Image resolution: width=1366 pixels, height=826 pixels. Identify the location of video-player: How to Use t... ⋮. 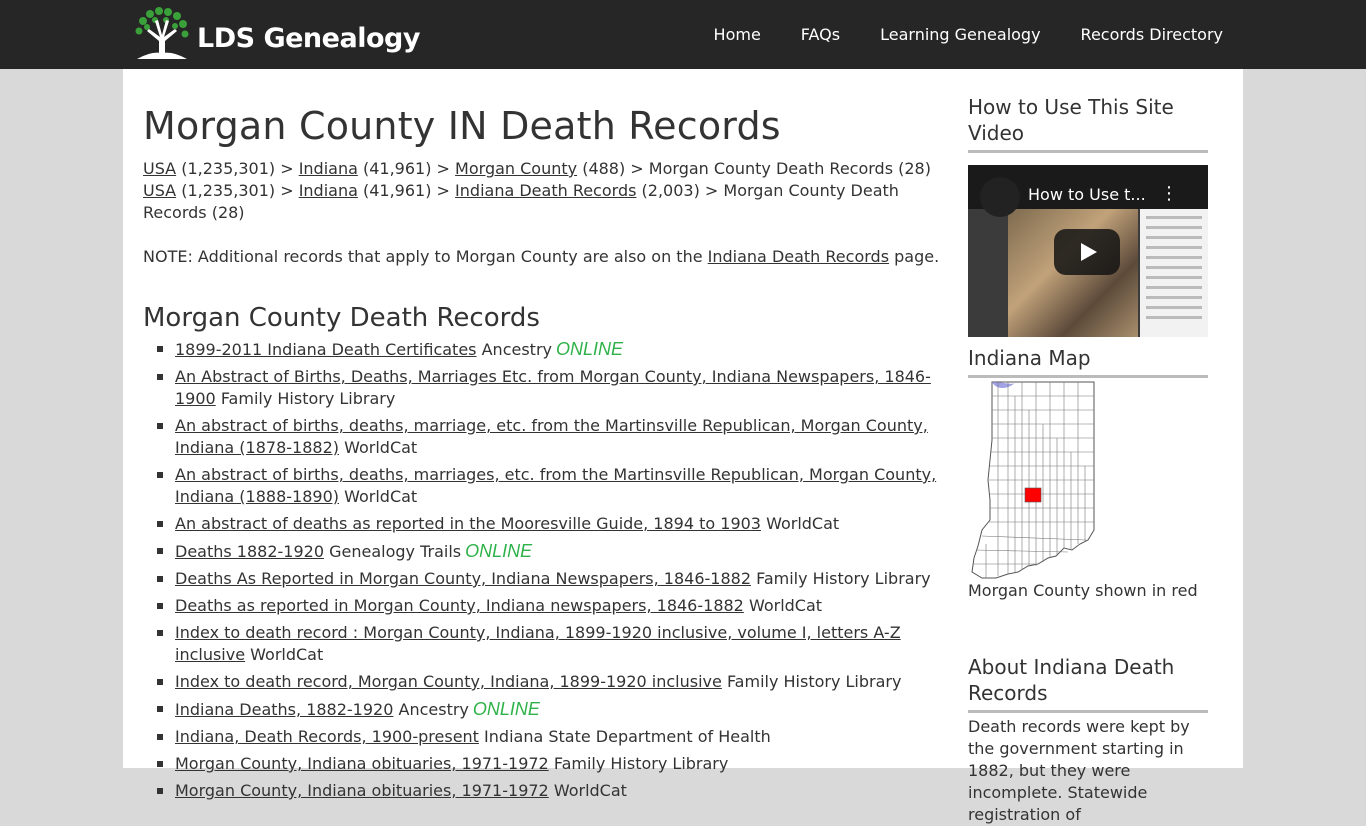
(1088, 251).